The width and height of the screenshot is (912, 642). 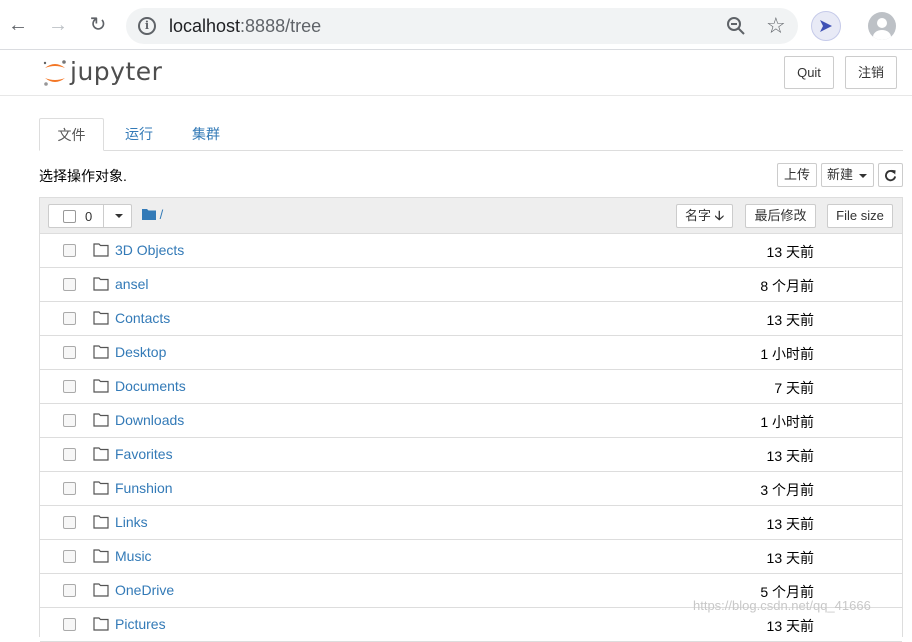 I want to click on sort-by-modified-button: 最后修改, so click(x=780, y=216).